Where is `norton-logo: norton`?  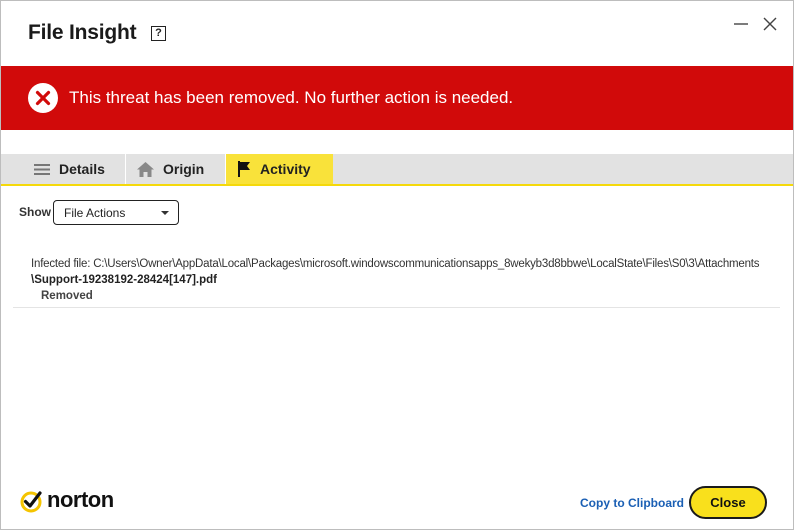
norton-logo: norton is located at coordinates (72, 501).